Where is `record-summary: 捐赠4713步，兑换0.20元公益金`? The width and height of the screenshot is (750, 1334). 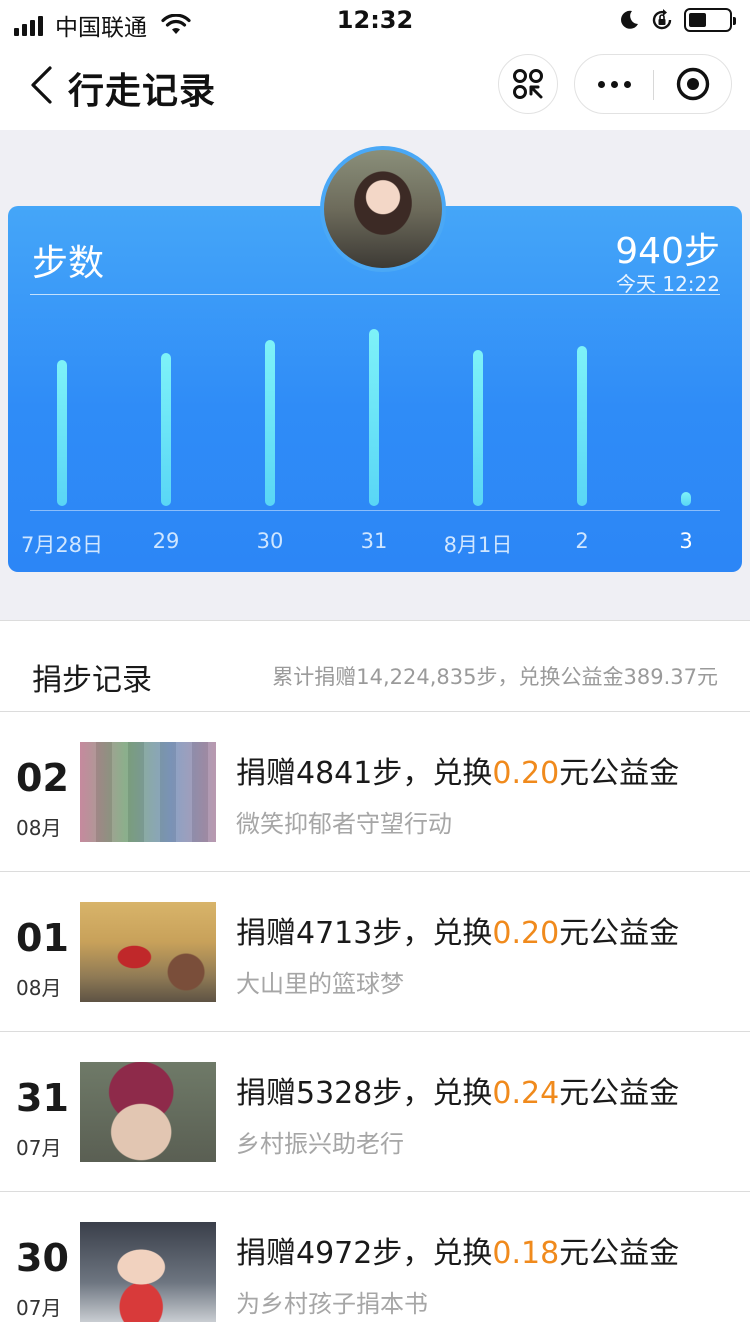 record-summary: 捐赠4713步，兑换0.20元公益金 is located at coordinates (457, 930).